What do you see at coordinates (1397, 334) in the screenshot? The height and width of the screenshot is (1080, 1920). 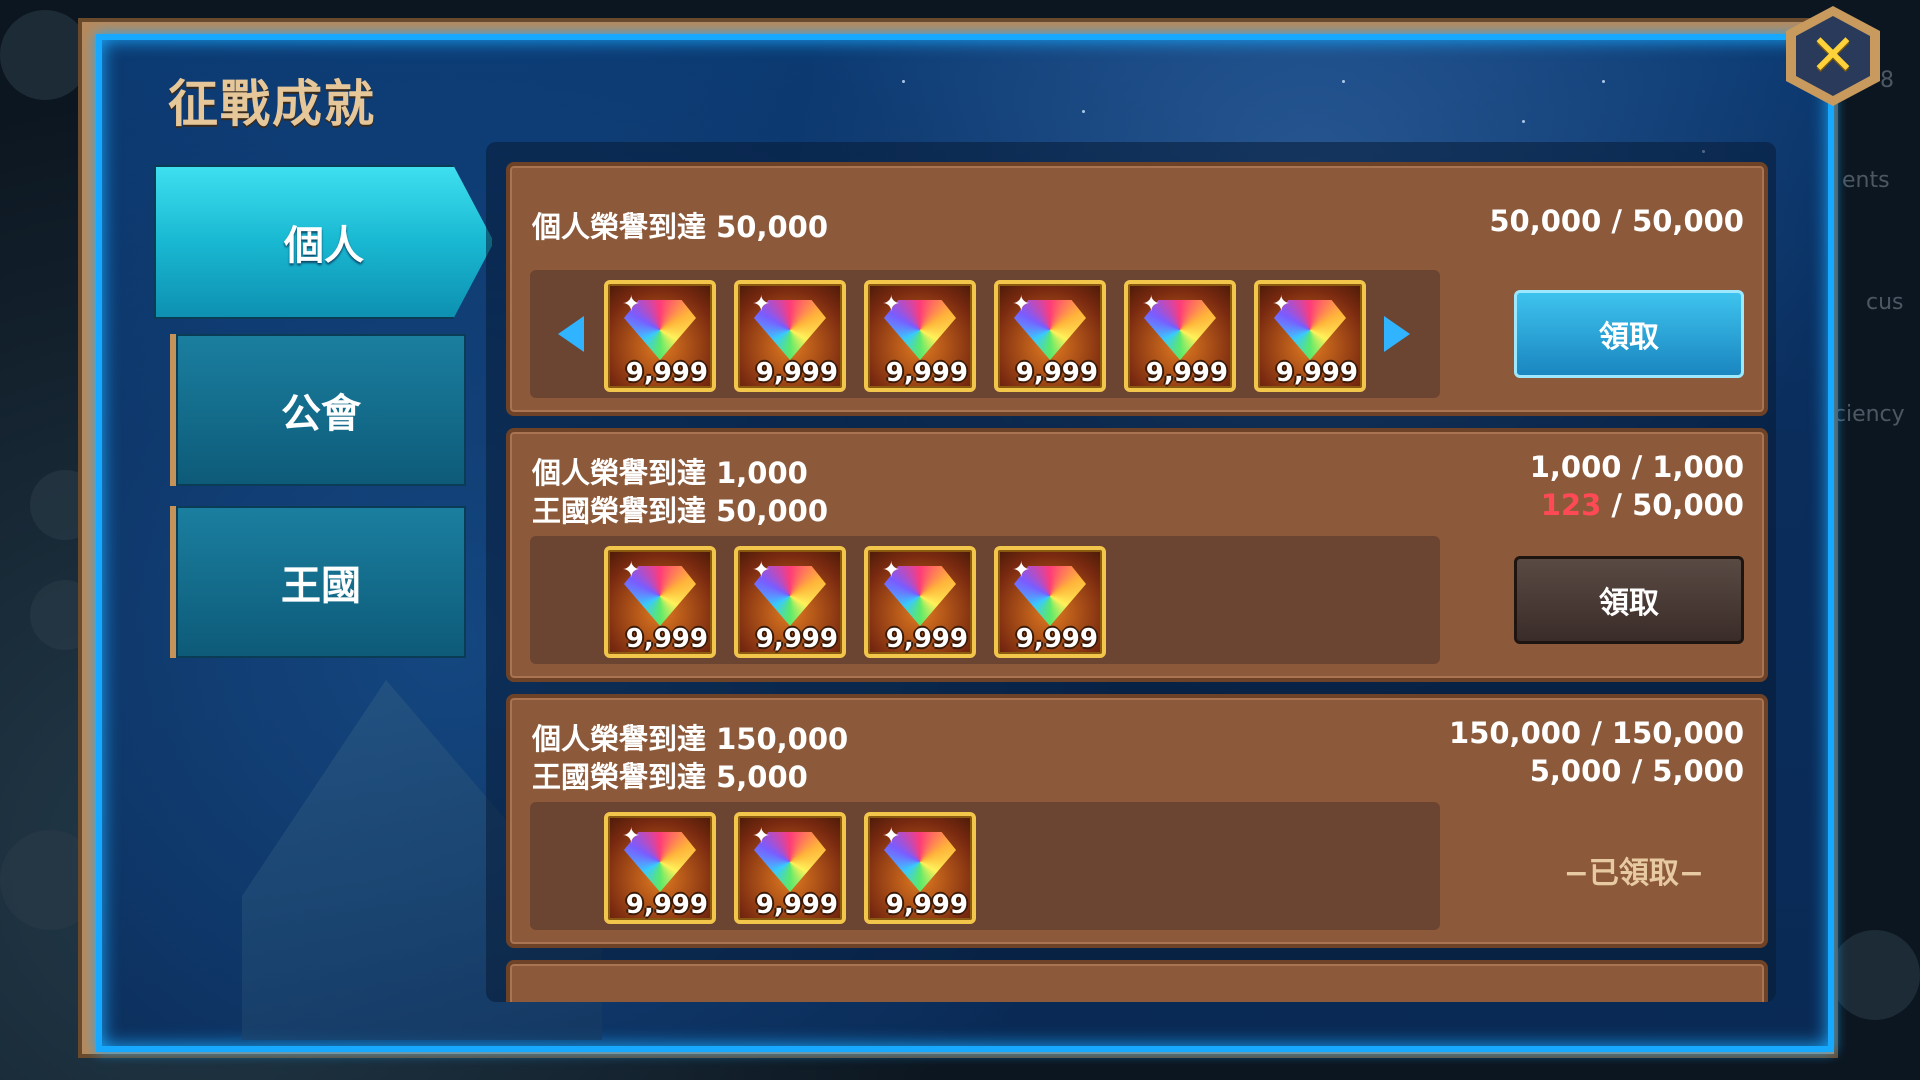 I see `scroll-right-arrow` at bounding box center [1397, 334].